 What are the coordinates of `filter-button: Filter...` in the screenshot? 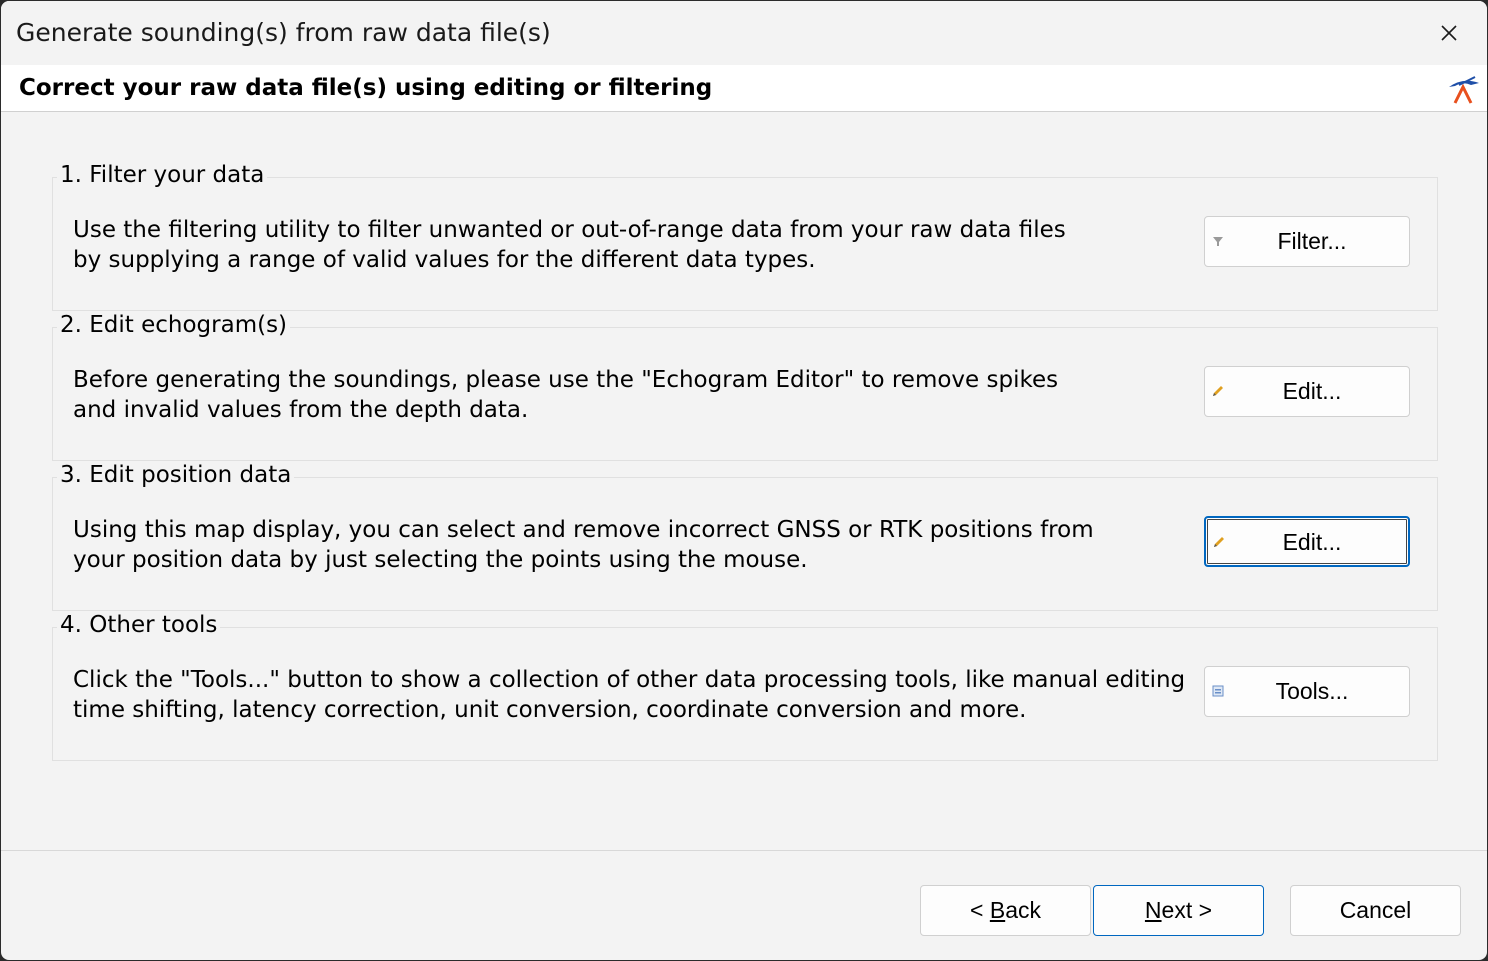 It's located at (1307, 241).